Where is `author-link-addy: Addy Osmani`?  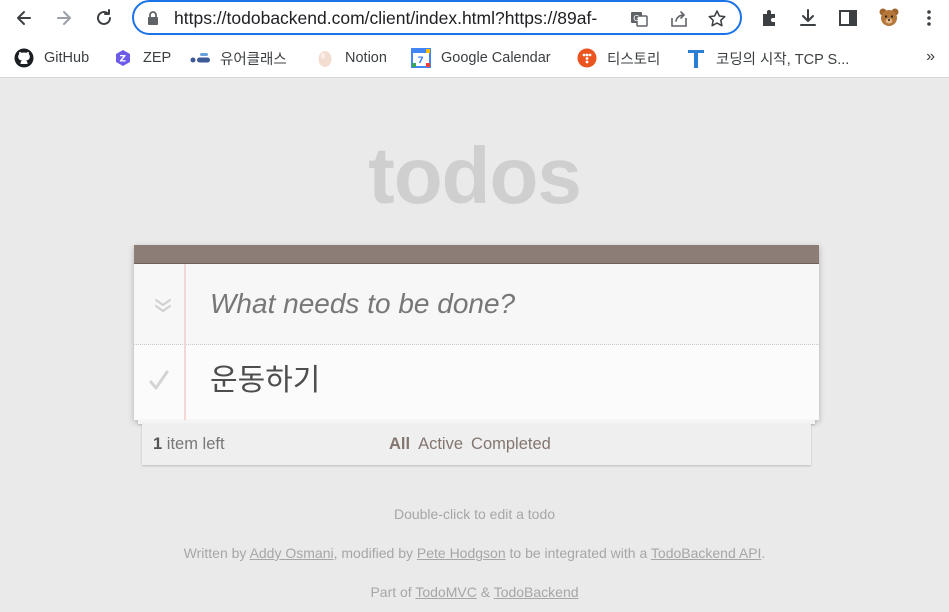
author-link-addy: Addy Osmani is located at coordinates (292, 553).